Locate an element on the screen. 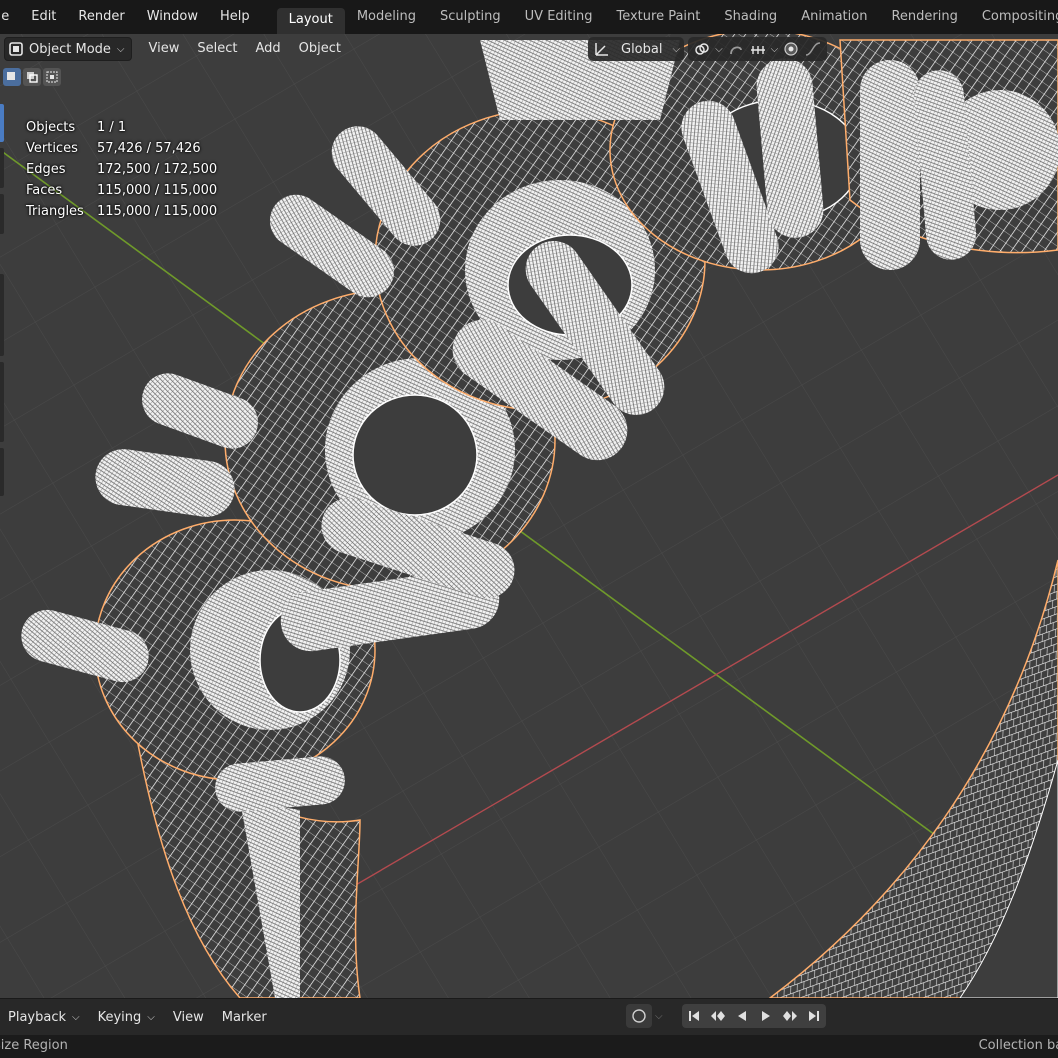  object-mode-icon is located at coordinates (16, 49).